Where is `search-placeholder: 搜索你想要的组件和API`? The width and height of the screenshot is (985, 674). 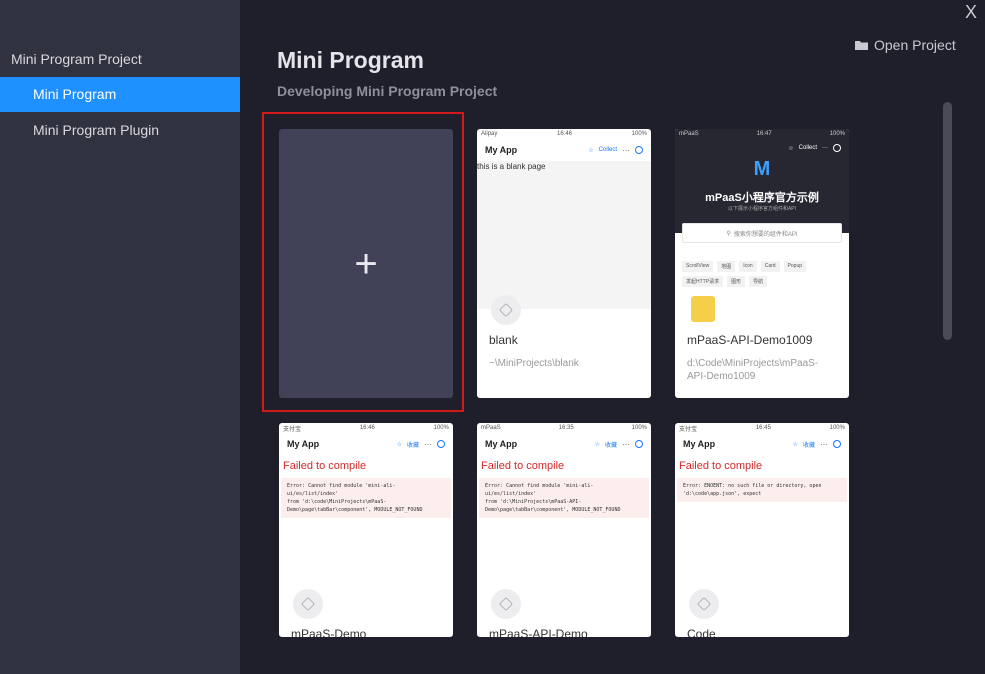
search-placeholder: 搜索你想要的组件和API is located at coordinates (765, 234).